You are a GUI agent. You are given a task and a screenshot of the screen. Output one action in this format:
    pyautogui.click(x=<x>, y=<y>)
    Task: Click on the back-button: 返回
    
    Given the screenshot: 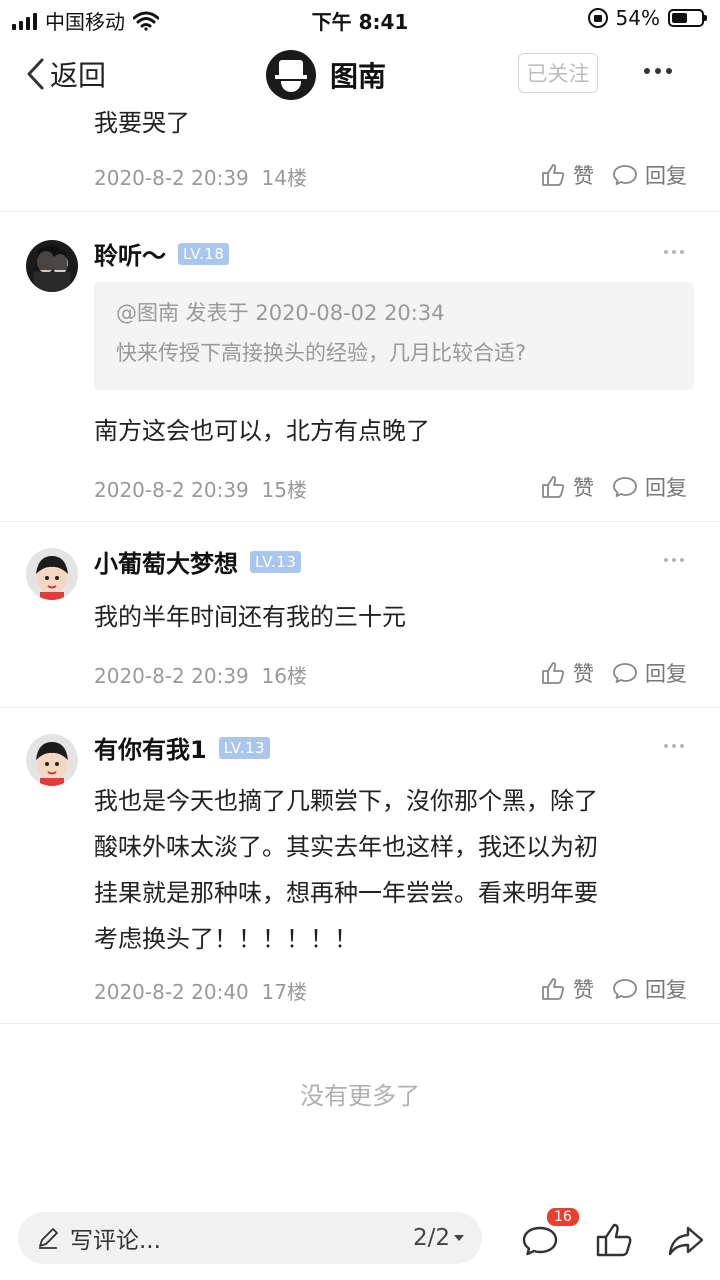 What is the action you would take?
    pyautogui.click(x=65, y=74)
    